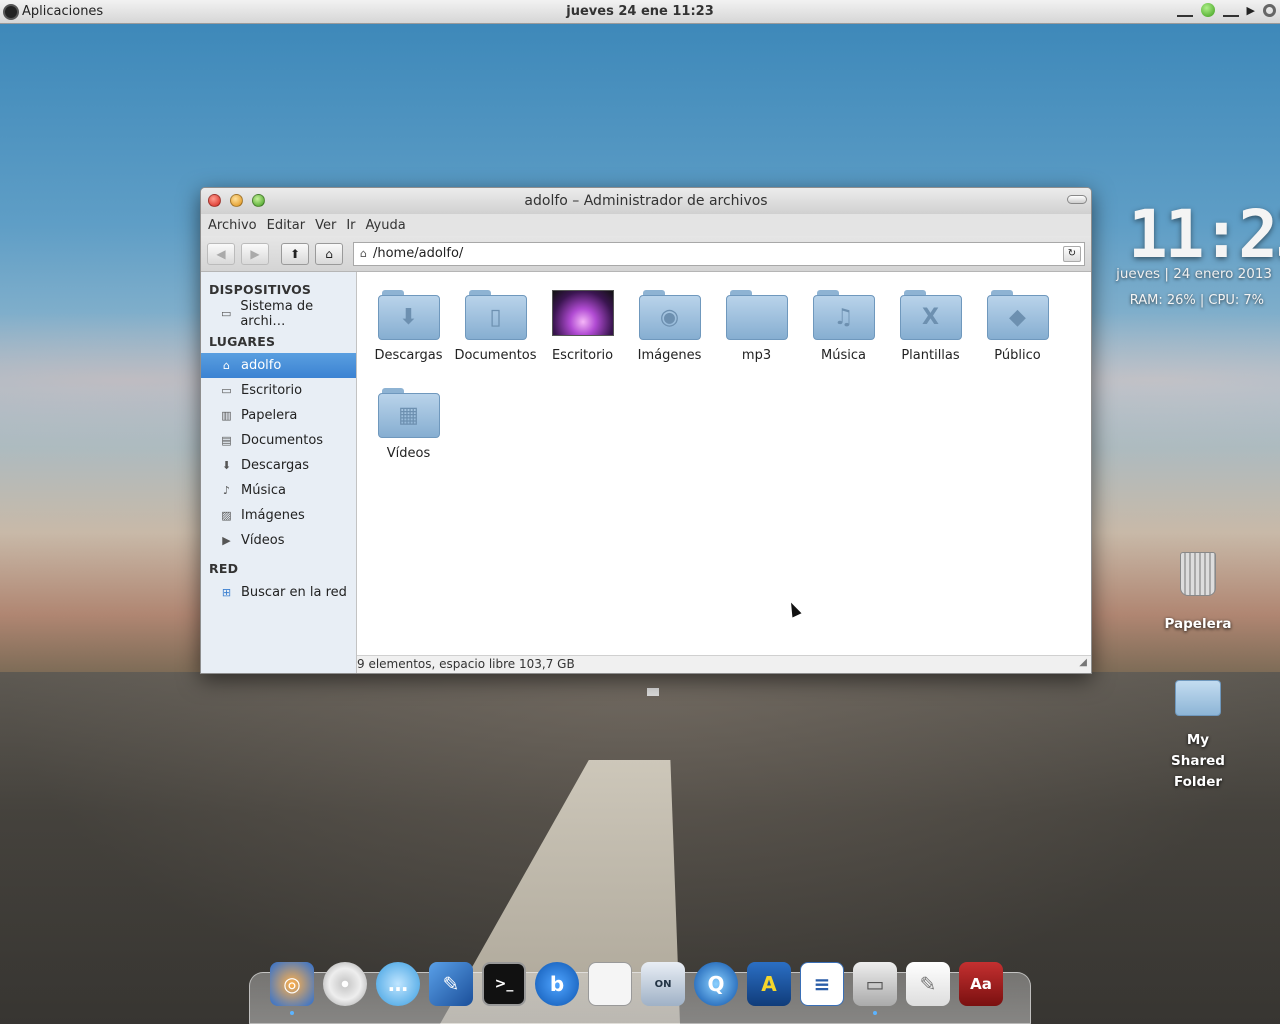 Image resolution: width=1280 pixels, height=1024 pixels. I want to click on dock-document: ≡, so click(822, 984).